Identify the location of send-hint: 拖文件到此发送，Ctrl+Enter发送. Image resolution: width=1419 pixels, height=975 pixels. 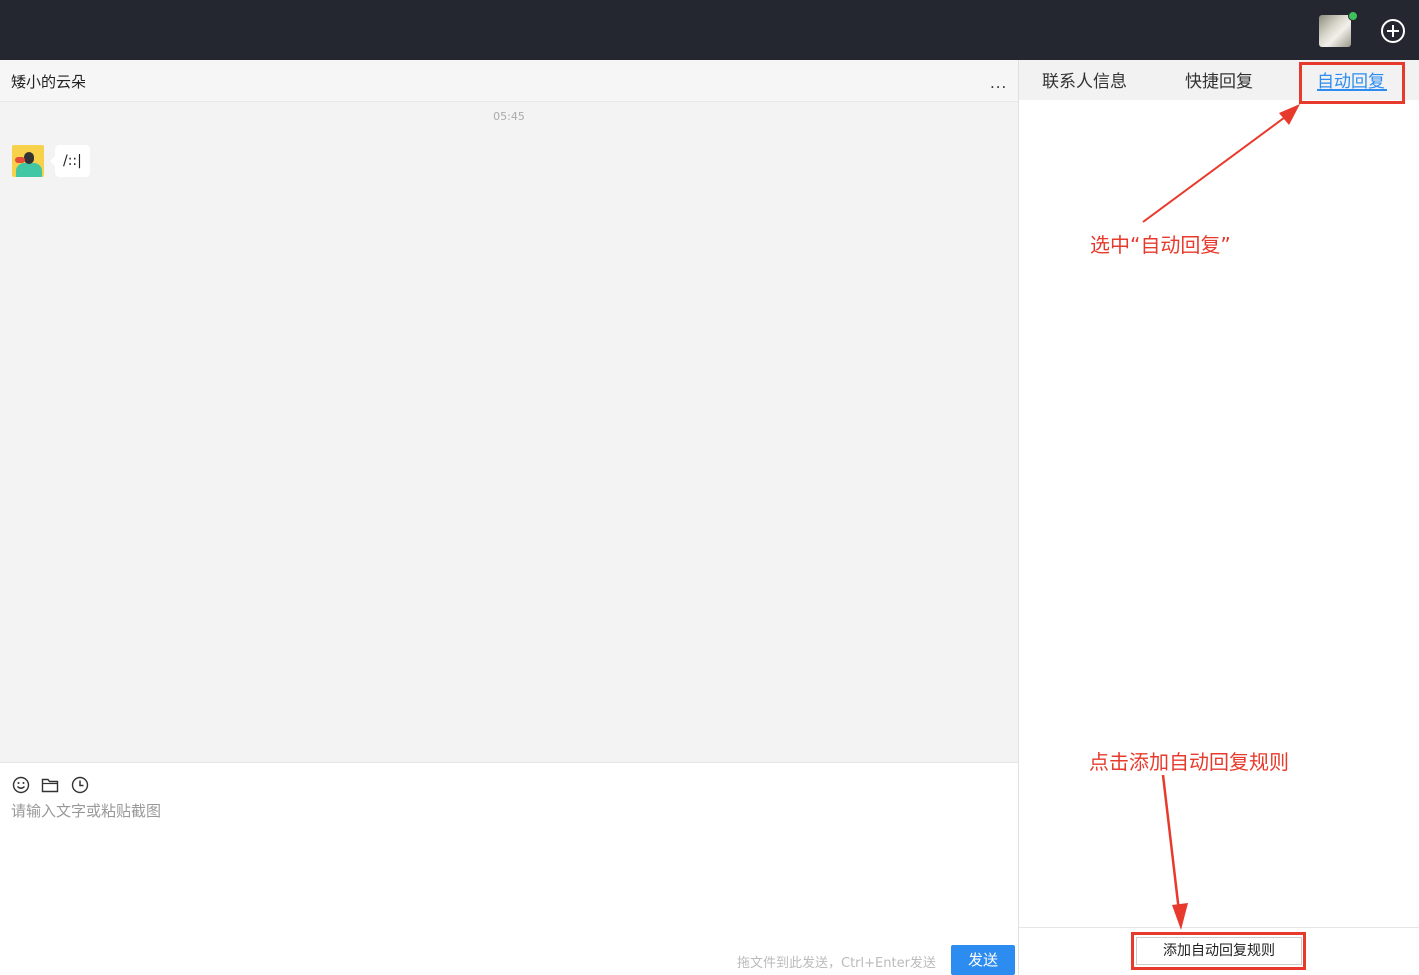
(836, 963).